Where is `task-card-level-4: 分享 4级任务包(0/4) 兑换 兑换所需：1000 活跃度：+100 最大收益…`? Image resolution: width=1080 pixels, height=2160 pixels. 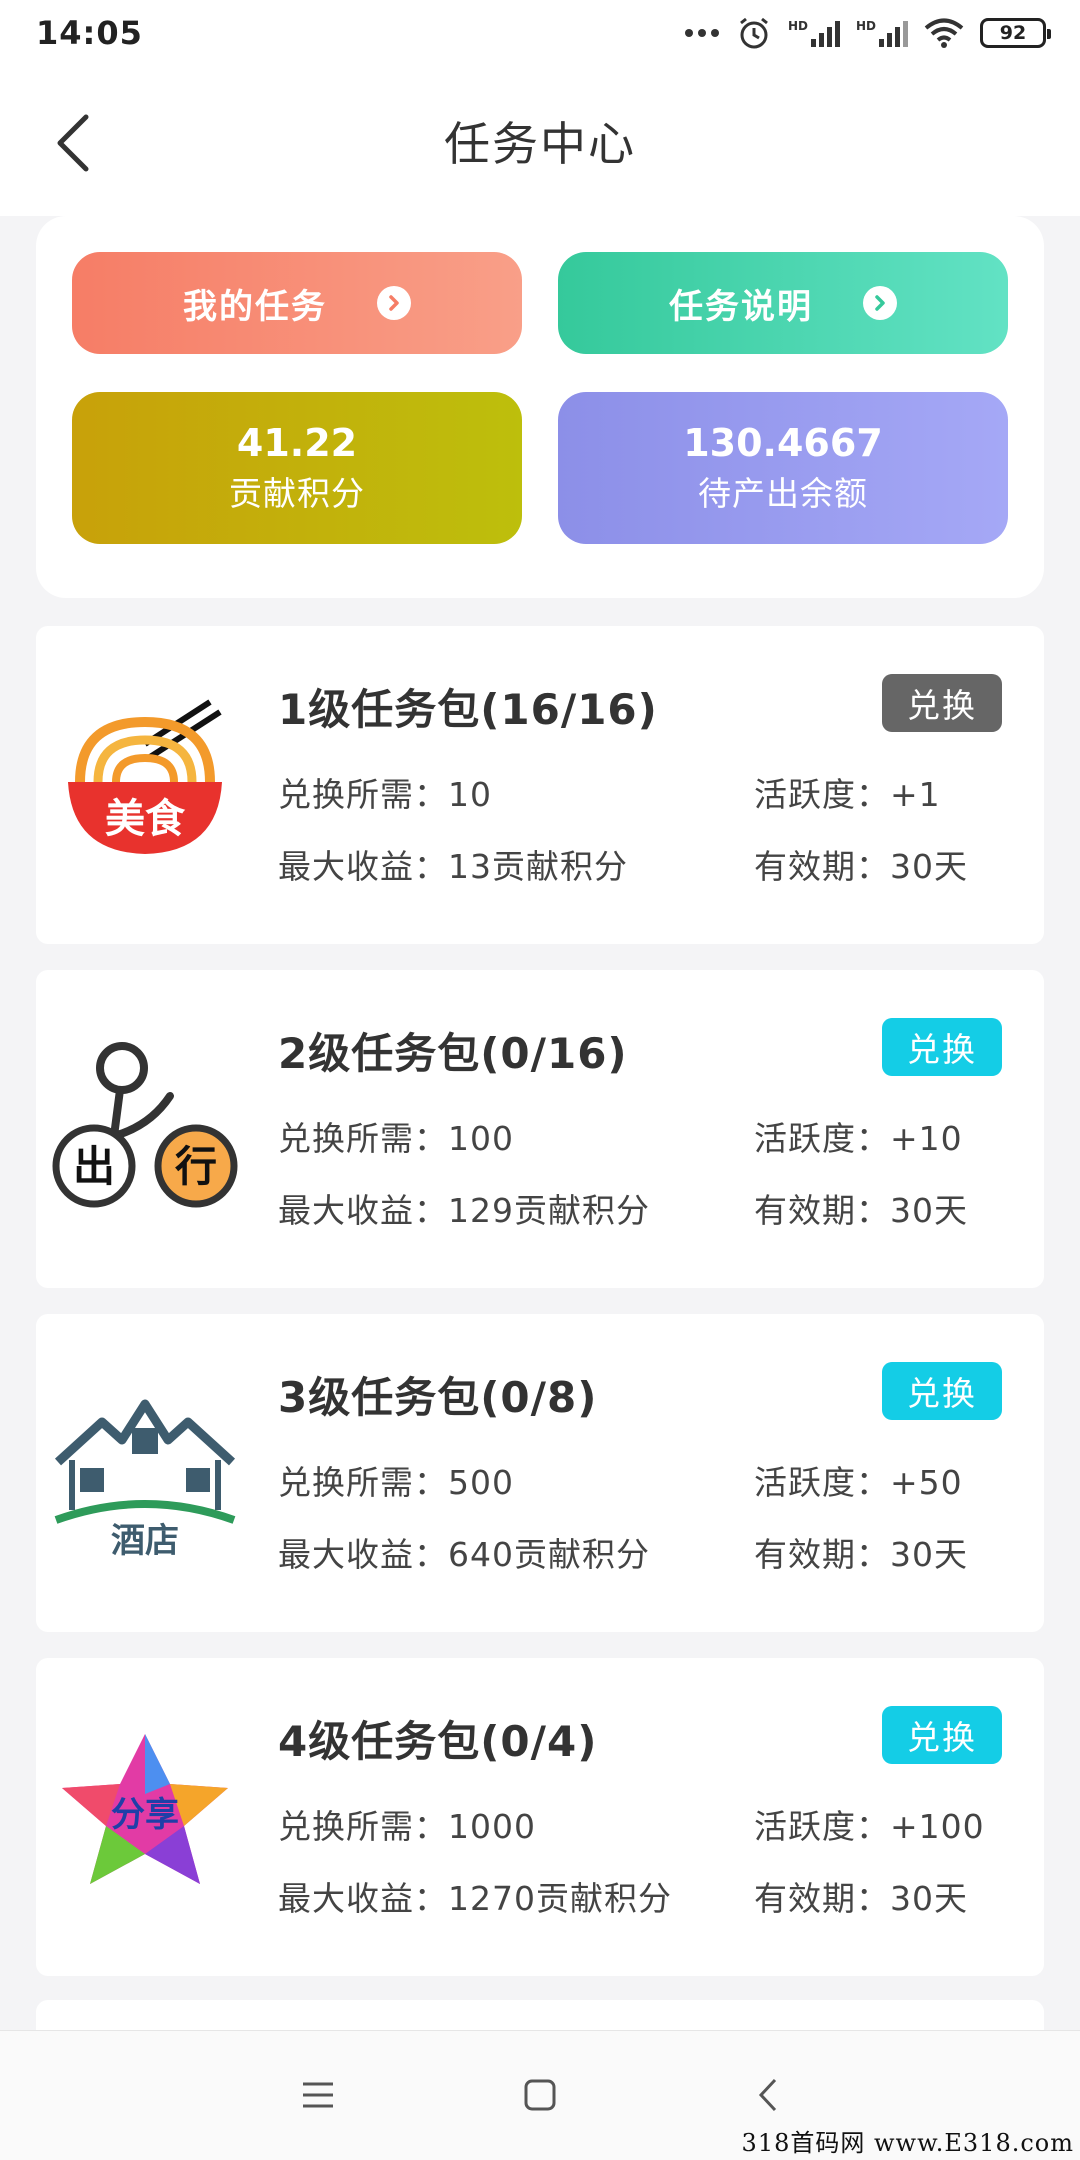
task-card-level-4: 分享 4级任务包(0/4) 兑换 兑换所需：1000 活跃度：+100 最大收益… is located at coordinates (540, 1817).